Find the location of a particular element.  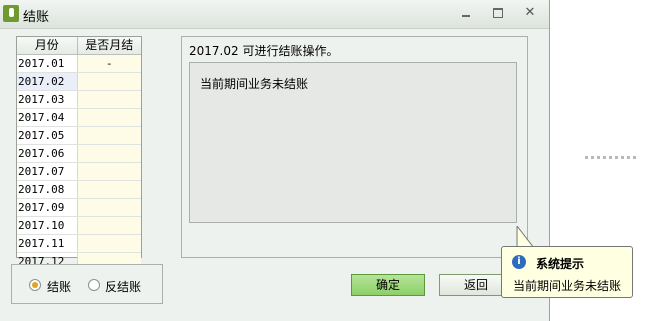

month-cell: 2017.10 is located at coordinates (47, 225).